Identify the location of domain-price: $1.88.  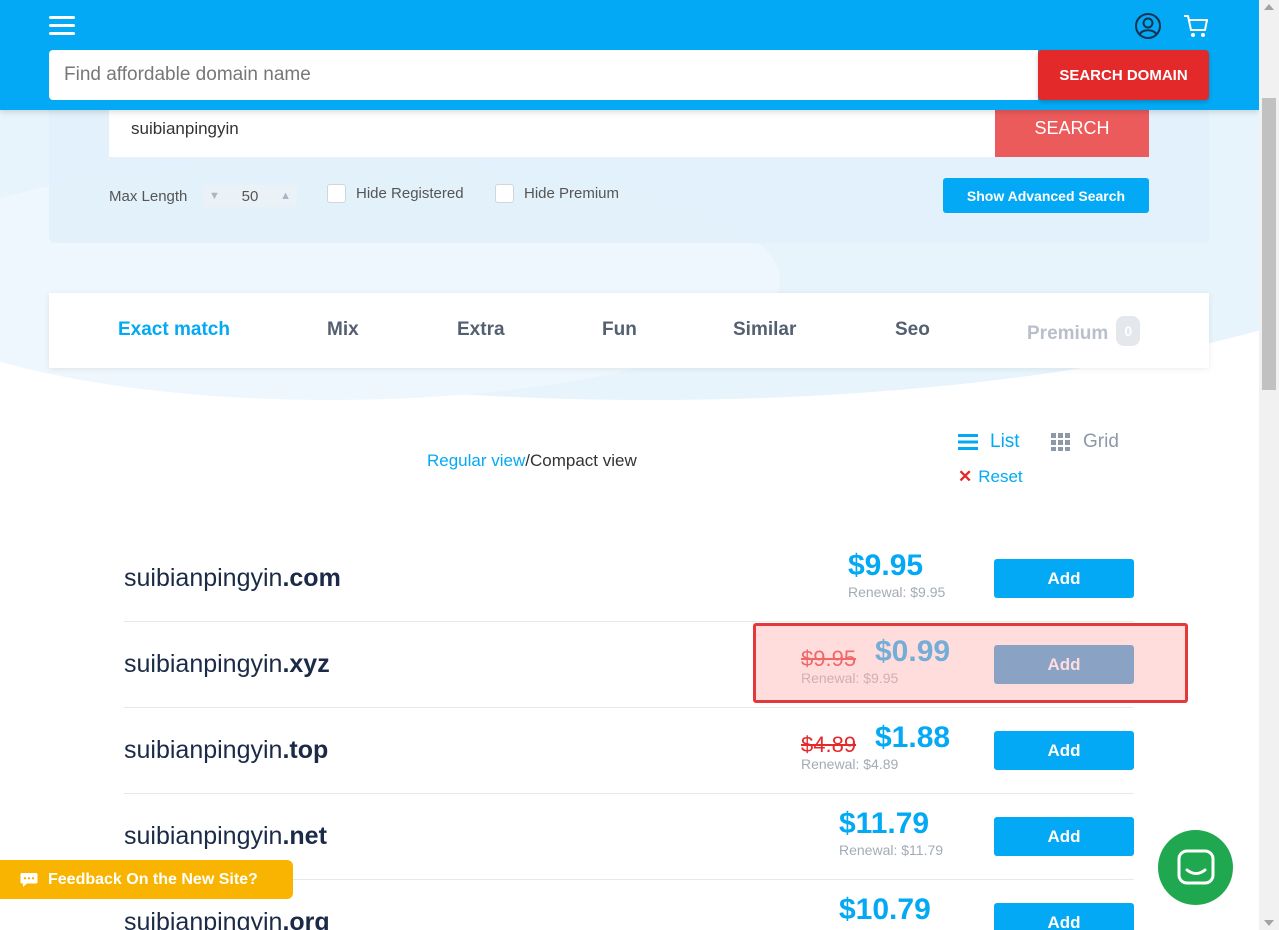
(913, 737).